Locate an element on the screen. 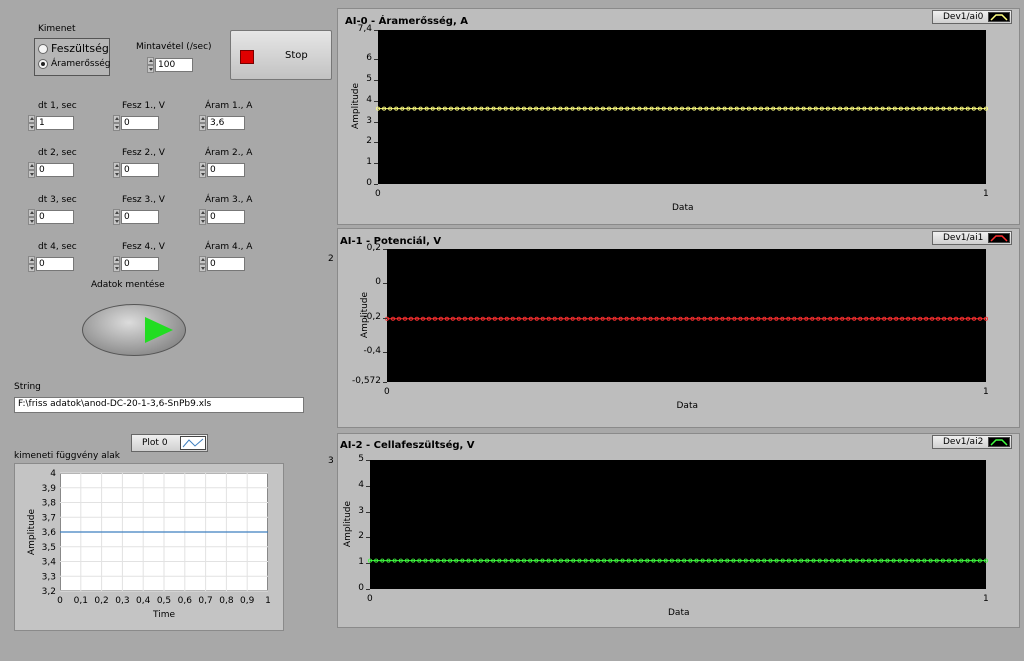  graph-0-ytick-5: 2 is located at coordinates (369, 141).